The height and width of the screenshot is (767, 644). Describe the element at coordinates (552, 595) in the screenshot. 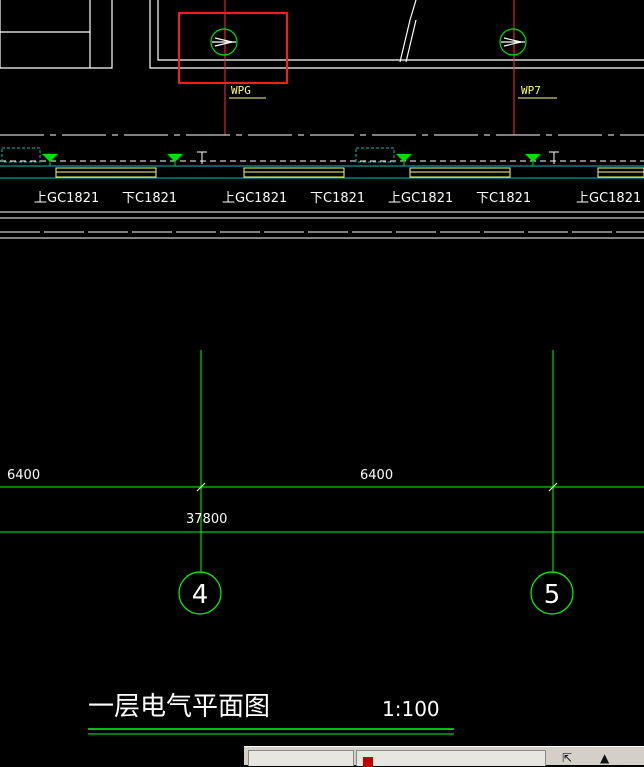

I see `axis-label: 5` at that location.